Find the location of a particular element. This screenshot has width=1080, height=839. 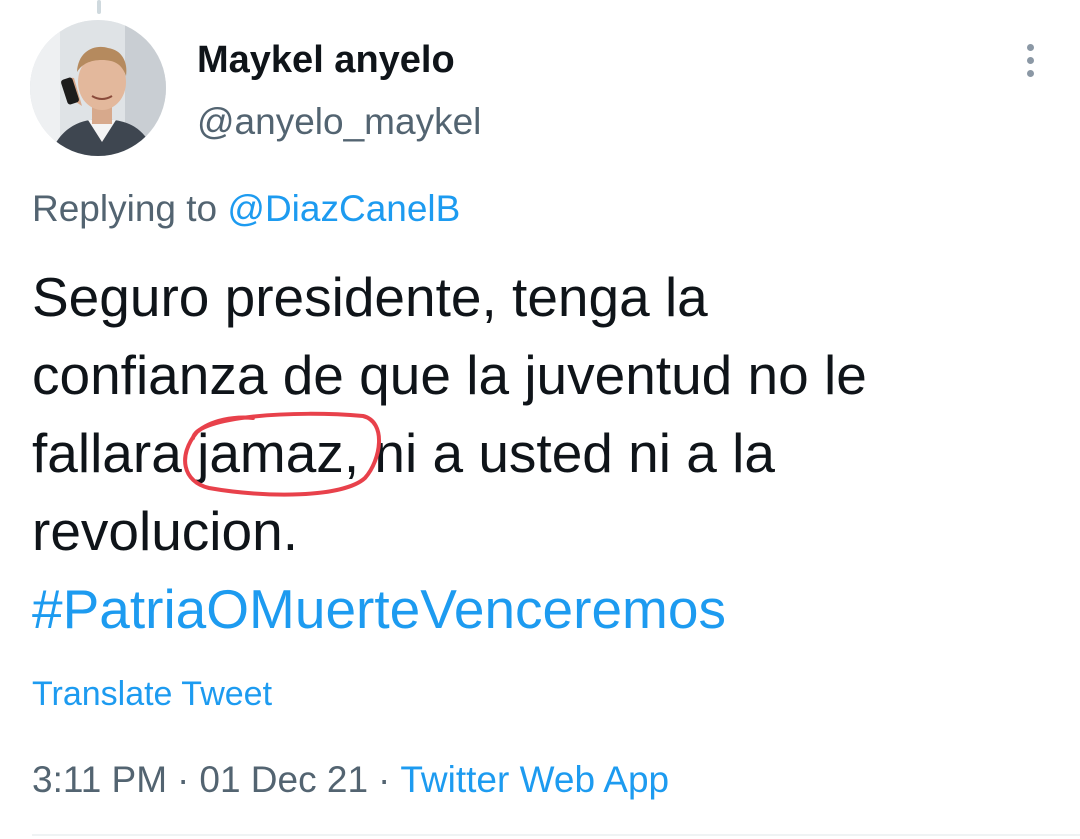

tweet-metadata: 3:11 PM · 01 Dec 21 · Twitter Web App is located at coordinates (350, 780).